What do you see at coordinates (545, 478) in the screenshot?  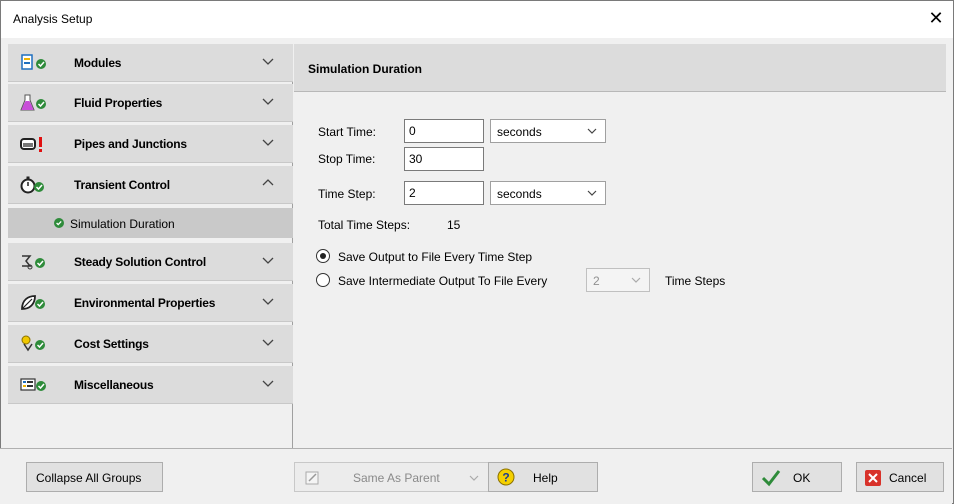 I see `help-label: Help` at bounding box center [545, 478].